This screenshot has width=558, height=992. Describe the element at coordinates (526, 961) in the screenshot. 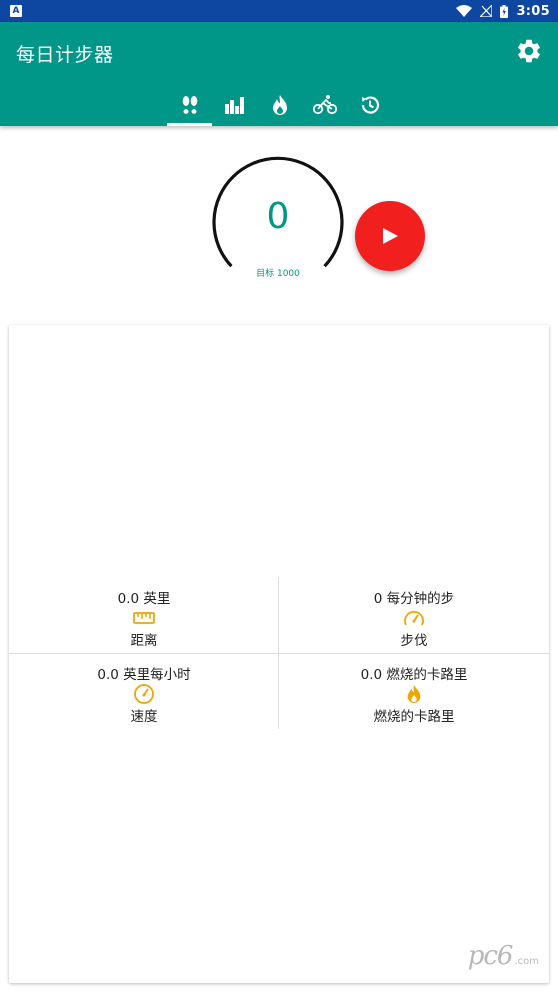

I see `watermark-suffix: .com` at that location.